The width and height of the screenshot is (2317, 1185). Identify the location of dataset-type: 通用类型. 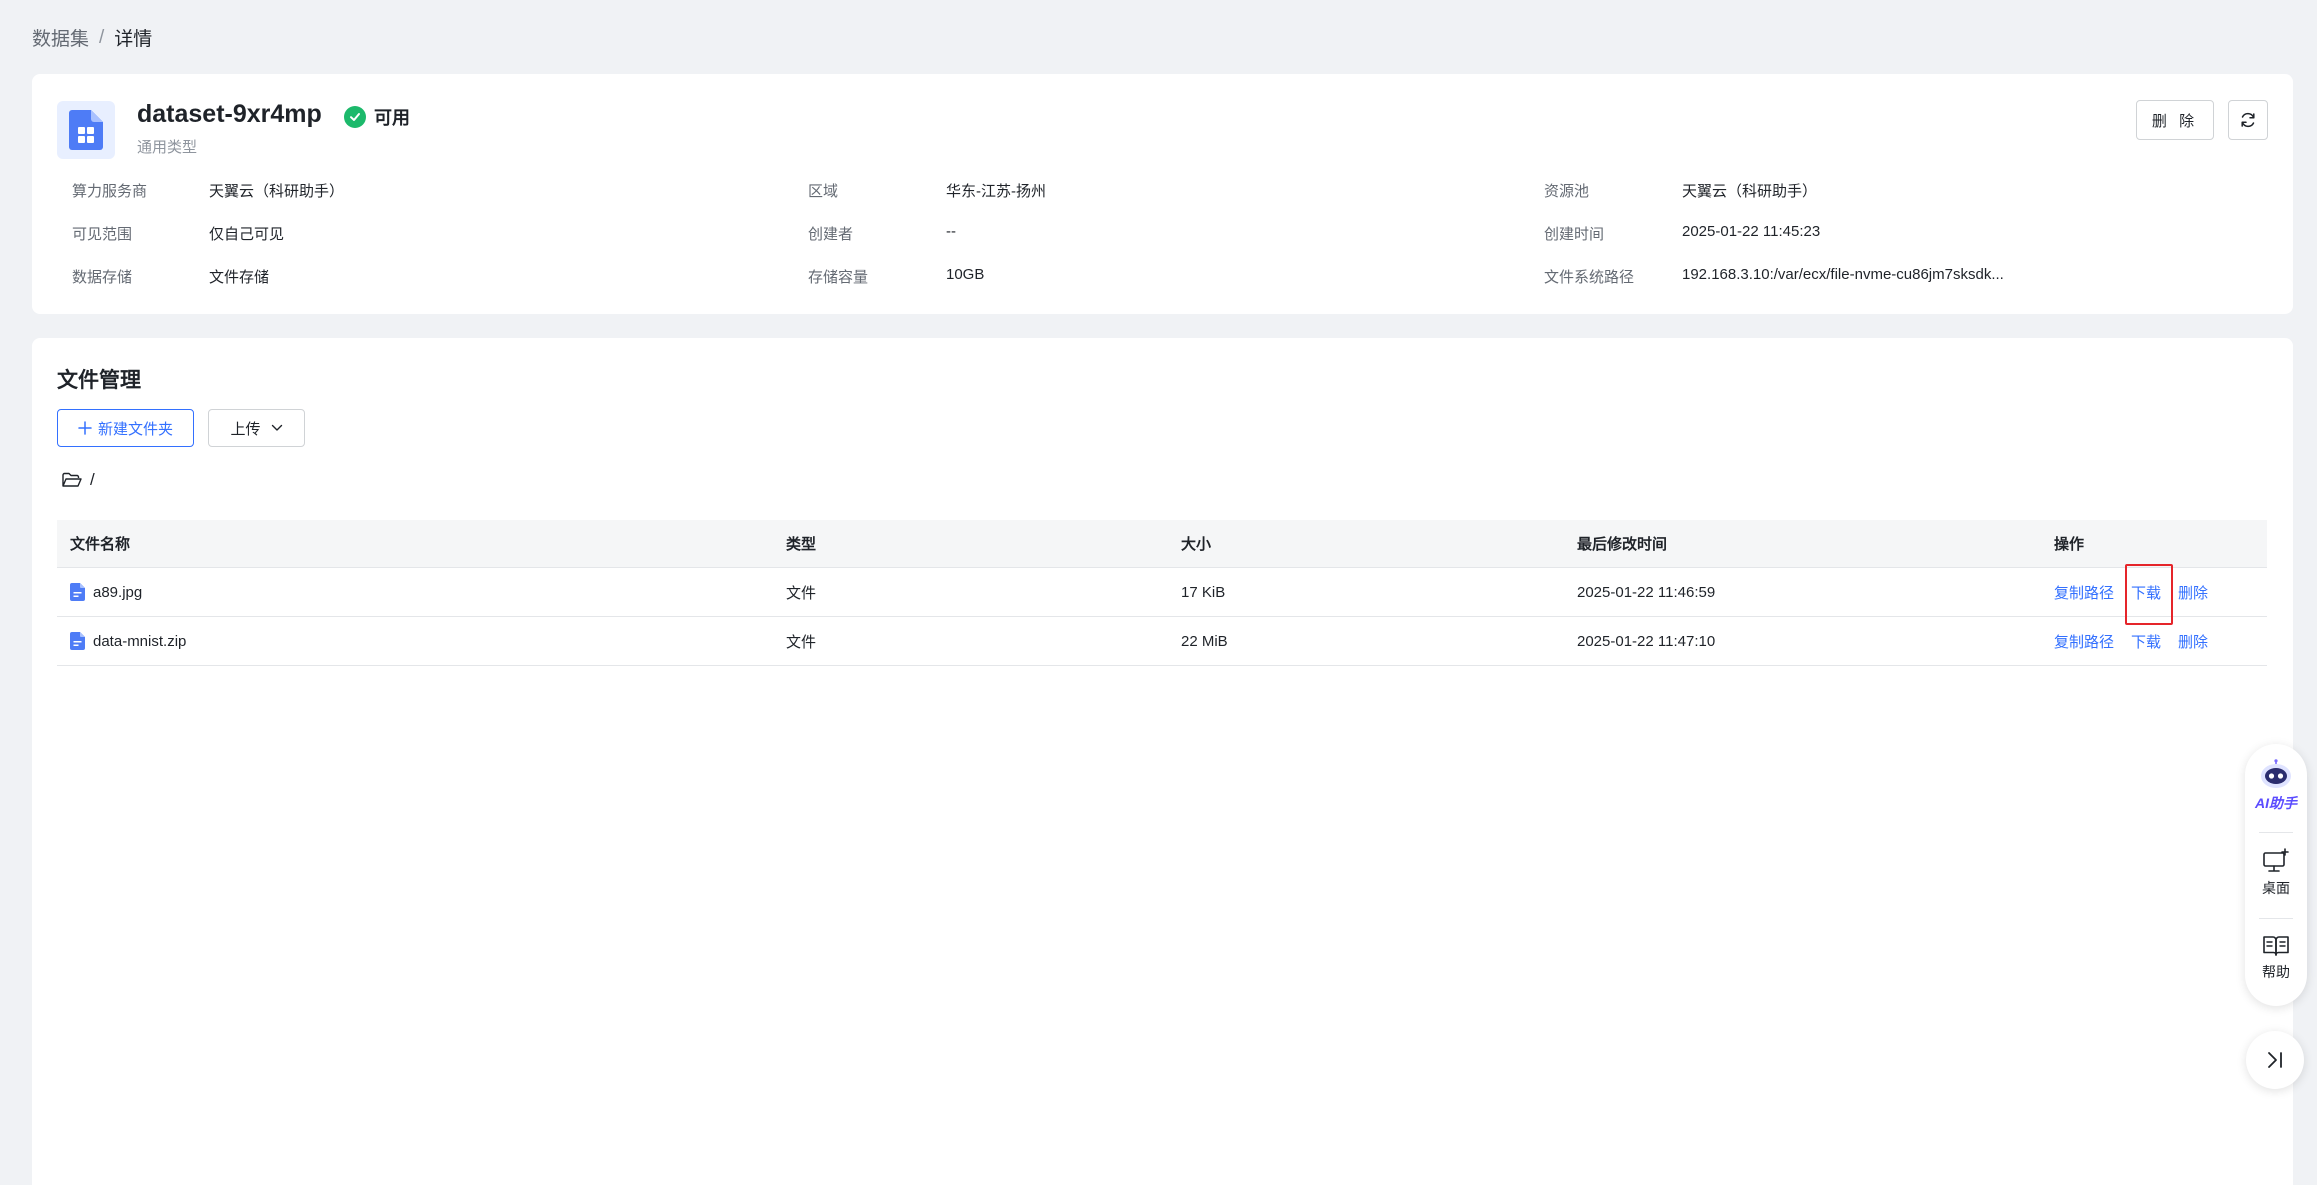
(167, 147).